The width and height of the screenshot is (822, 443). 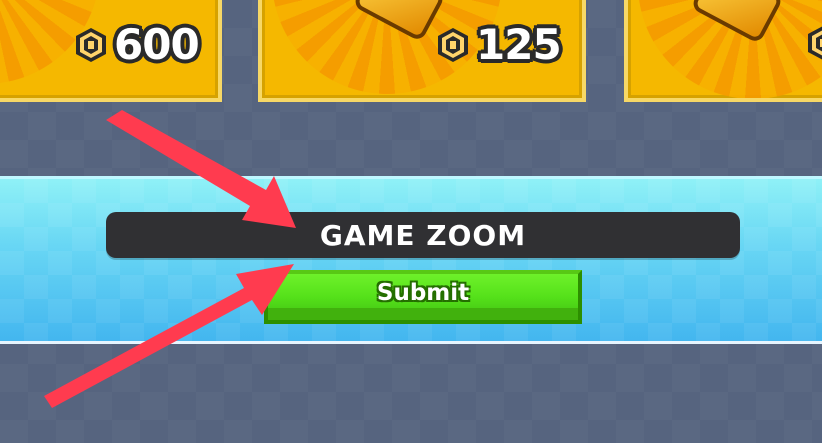 I want to click on shop-card-600: 600, so click(x=111, y=51).